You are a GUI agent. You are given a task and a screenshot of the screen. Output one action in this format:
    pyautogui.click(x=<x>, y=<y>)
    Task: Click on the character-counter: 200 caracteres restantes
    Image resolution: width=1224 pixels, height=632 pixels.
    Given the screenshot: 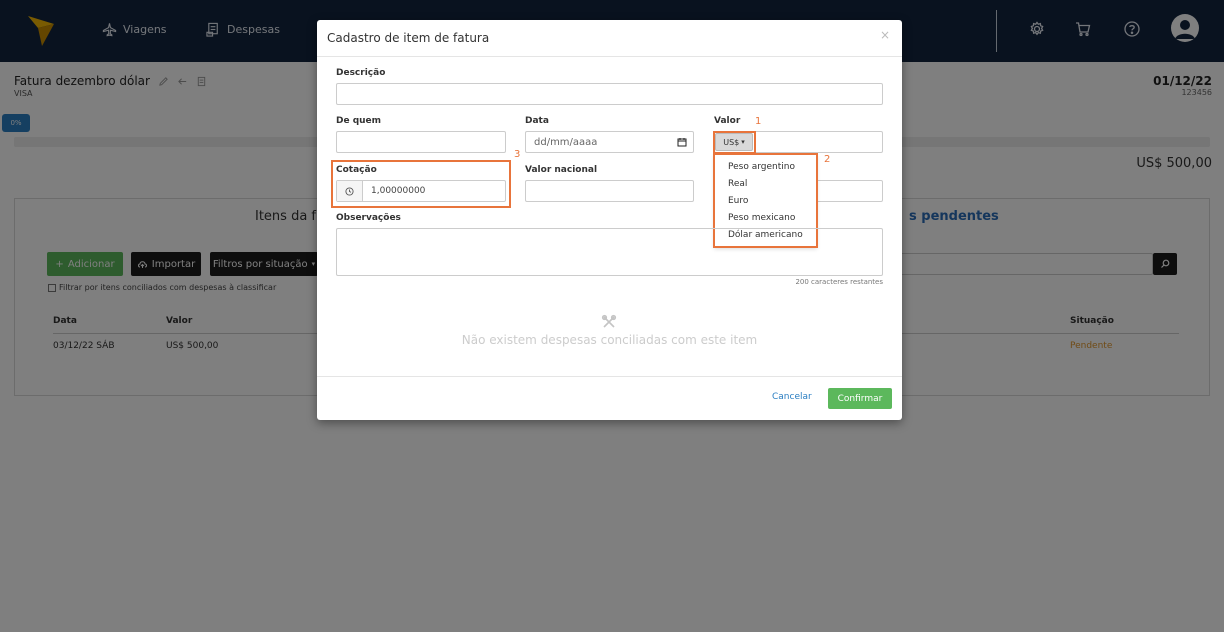 What is the action you would take?
    pyautogui.click(x=839, y=282)
    